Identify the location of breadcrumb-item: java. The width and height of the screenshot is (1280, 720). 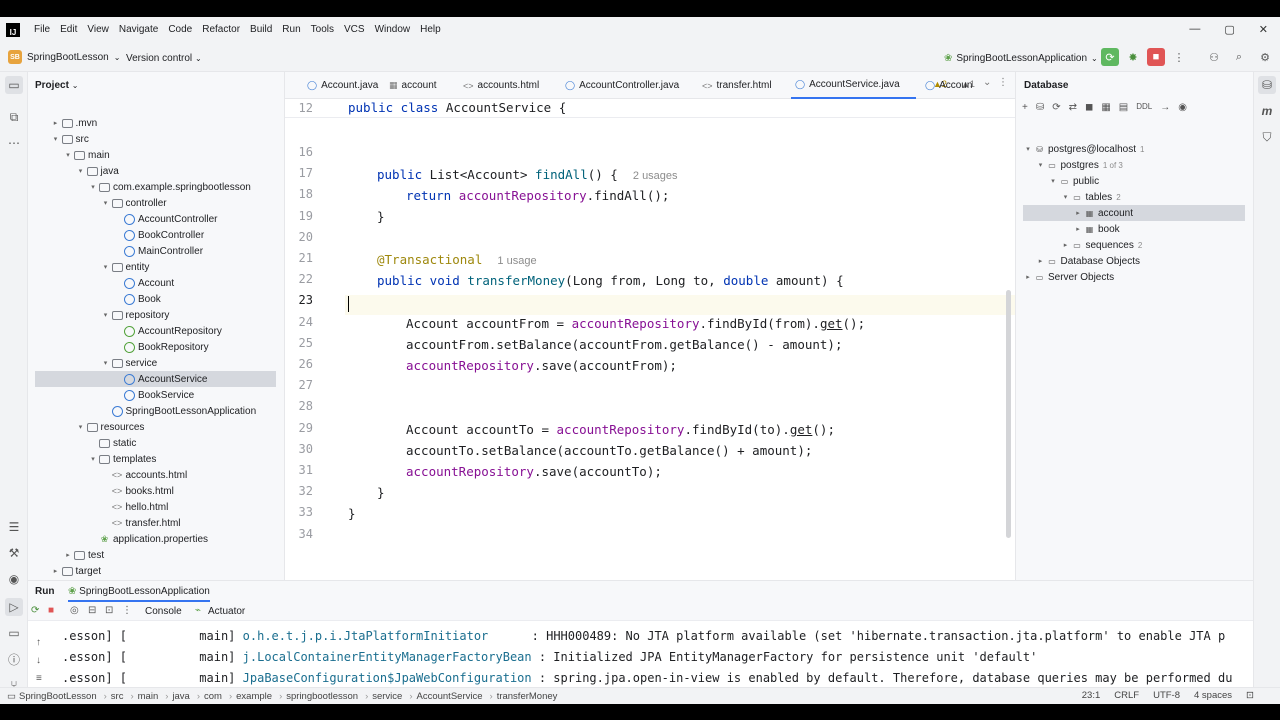
(180, 696).